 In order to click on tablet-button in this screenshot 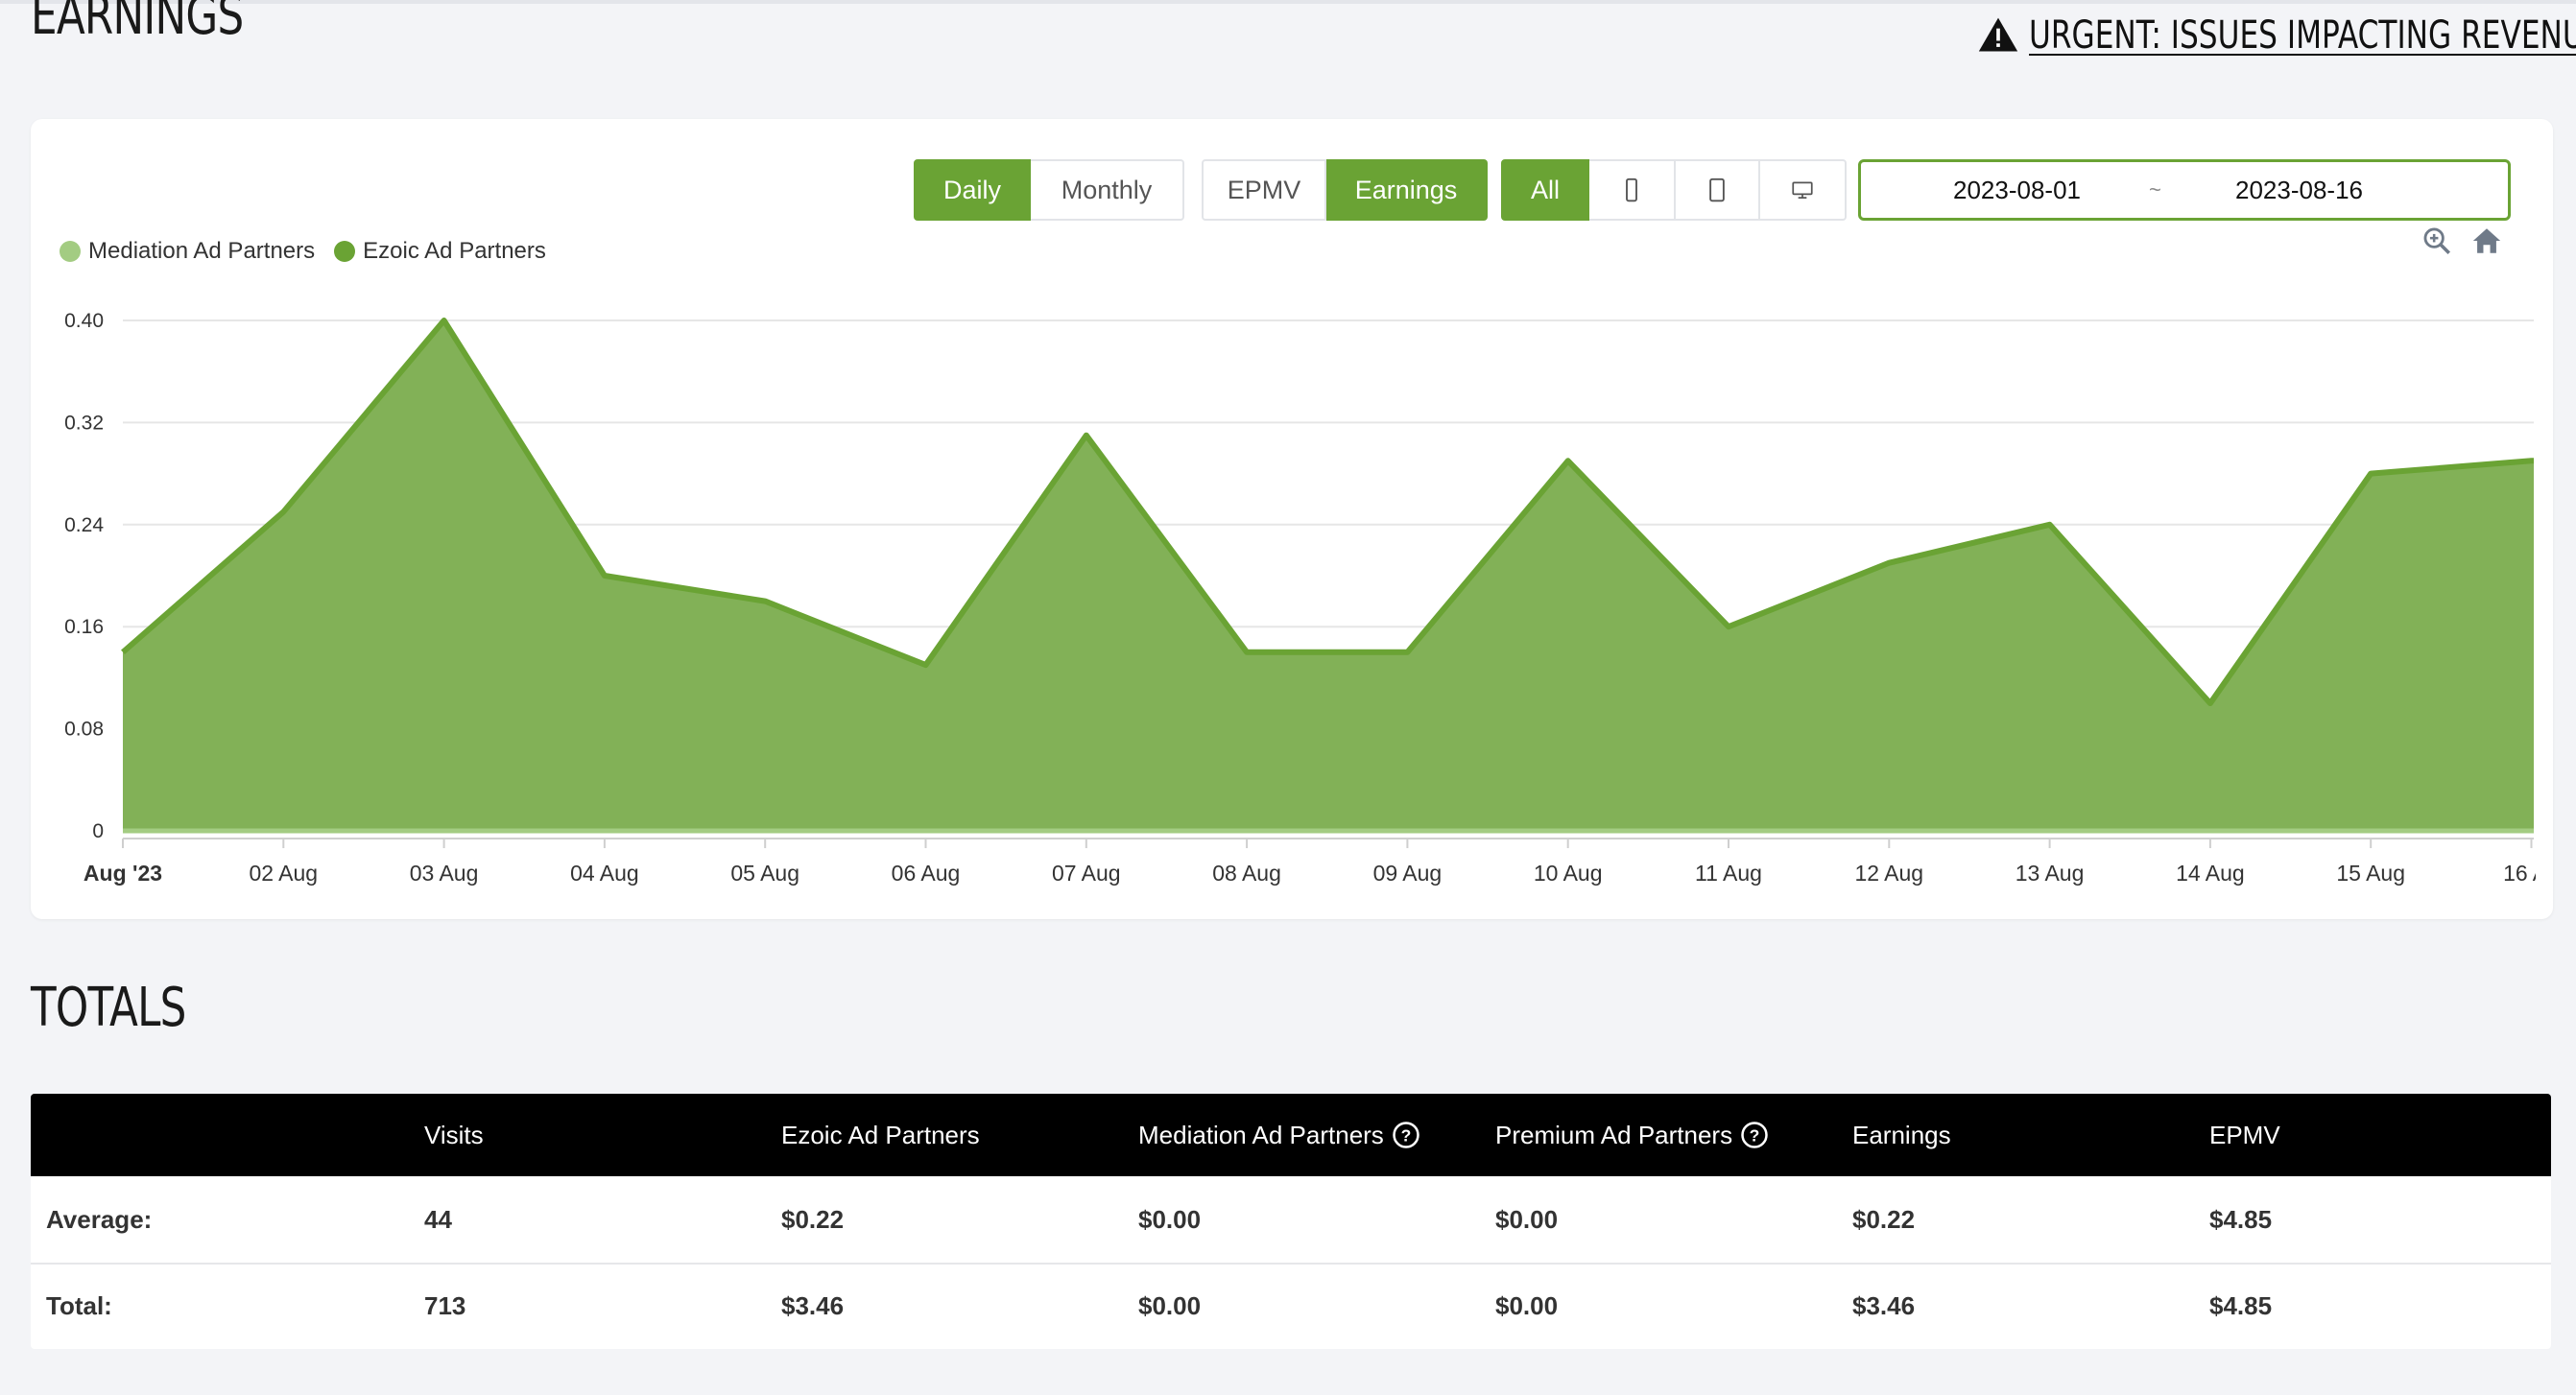, I will do `click(1718, 190)`.